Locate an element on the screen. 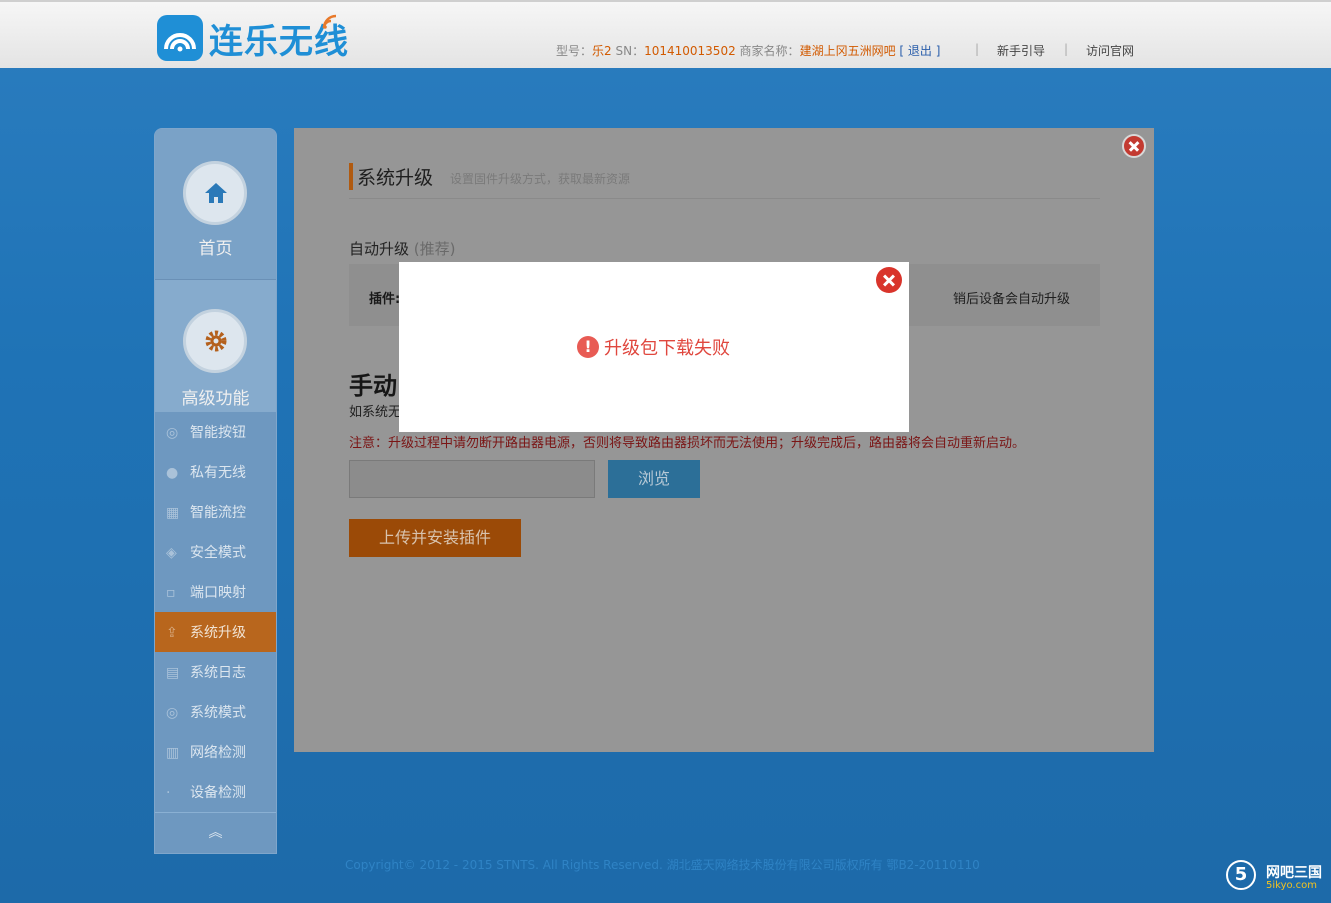 The width and height of the screenshot is (1331, 903). sidebar-home-label: 首页 is located at coordinates (215, 249).